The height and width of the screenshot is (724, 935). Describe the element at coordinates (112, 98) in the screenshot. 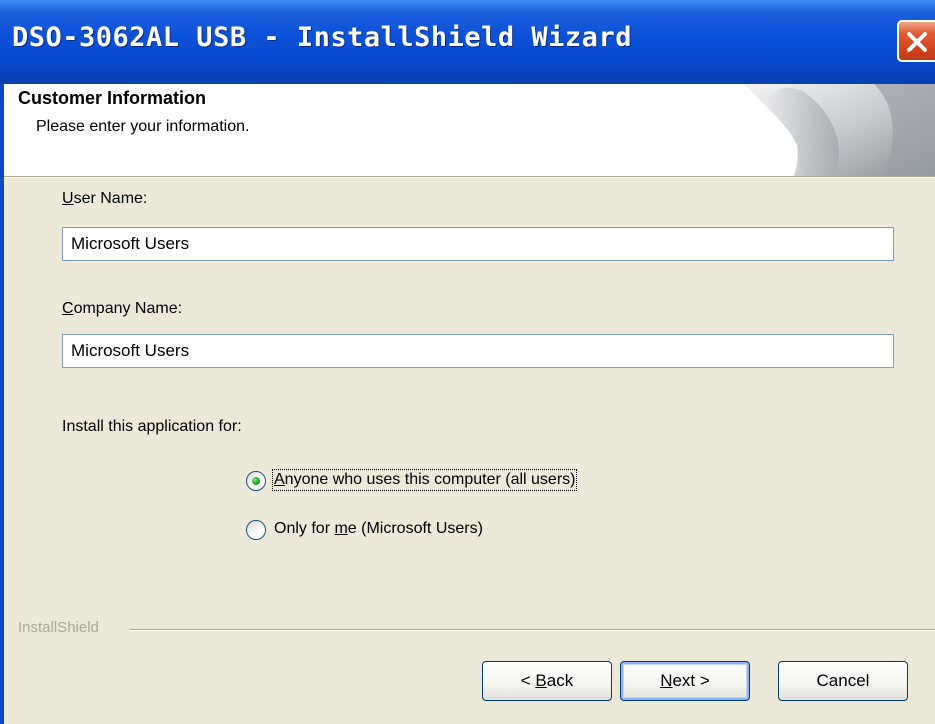

I see `page-title: Customer Information` at that location.